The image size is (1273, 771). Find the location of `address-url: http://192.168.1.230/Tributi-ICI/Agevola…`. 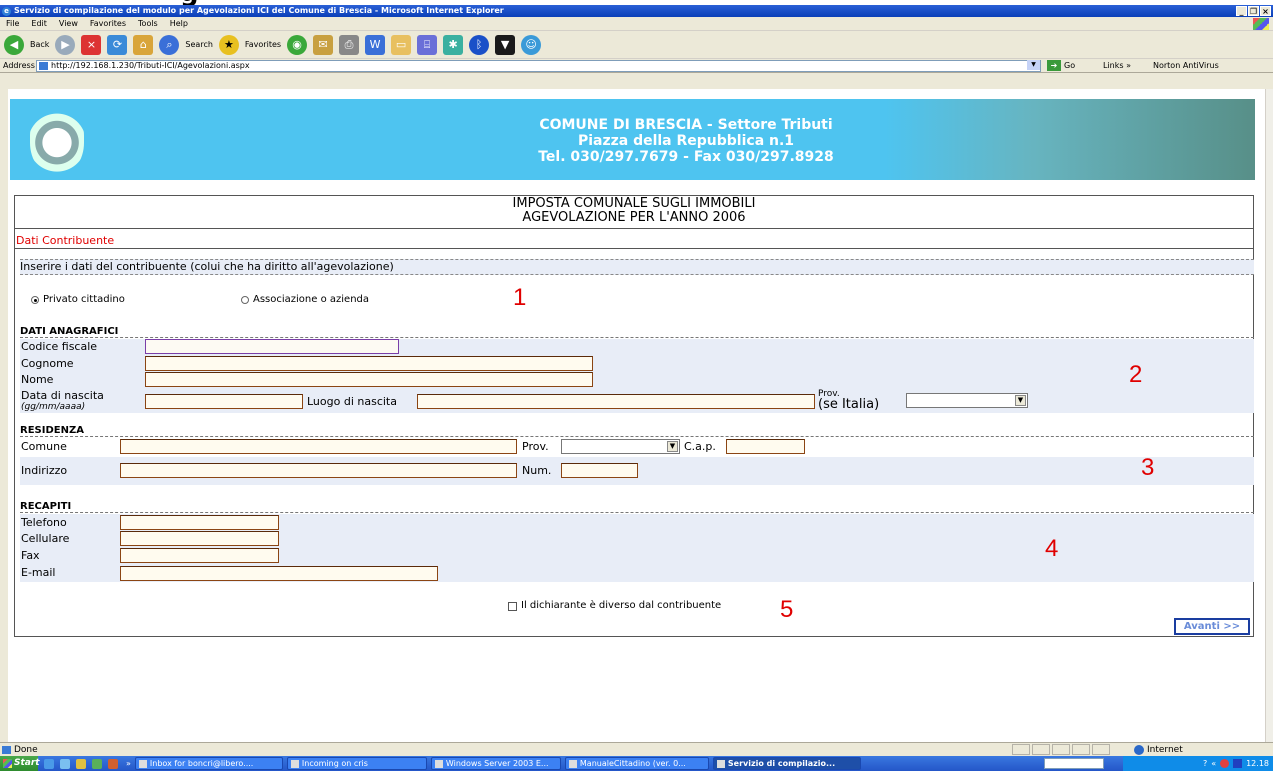

address-url: http://192.168.1.230/Tributi-ICI/Agevola… is located at coordinates (150, 65).